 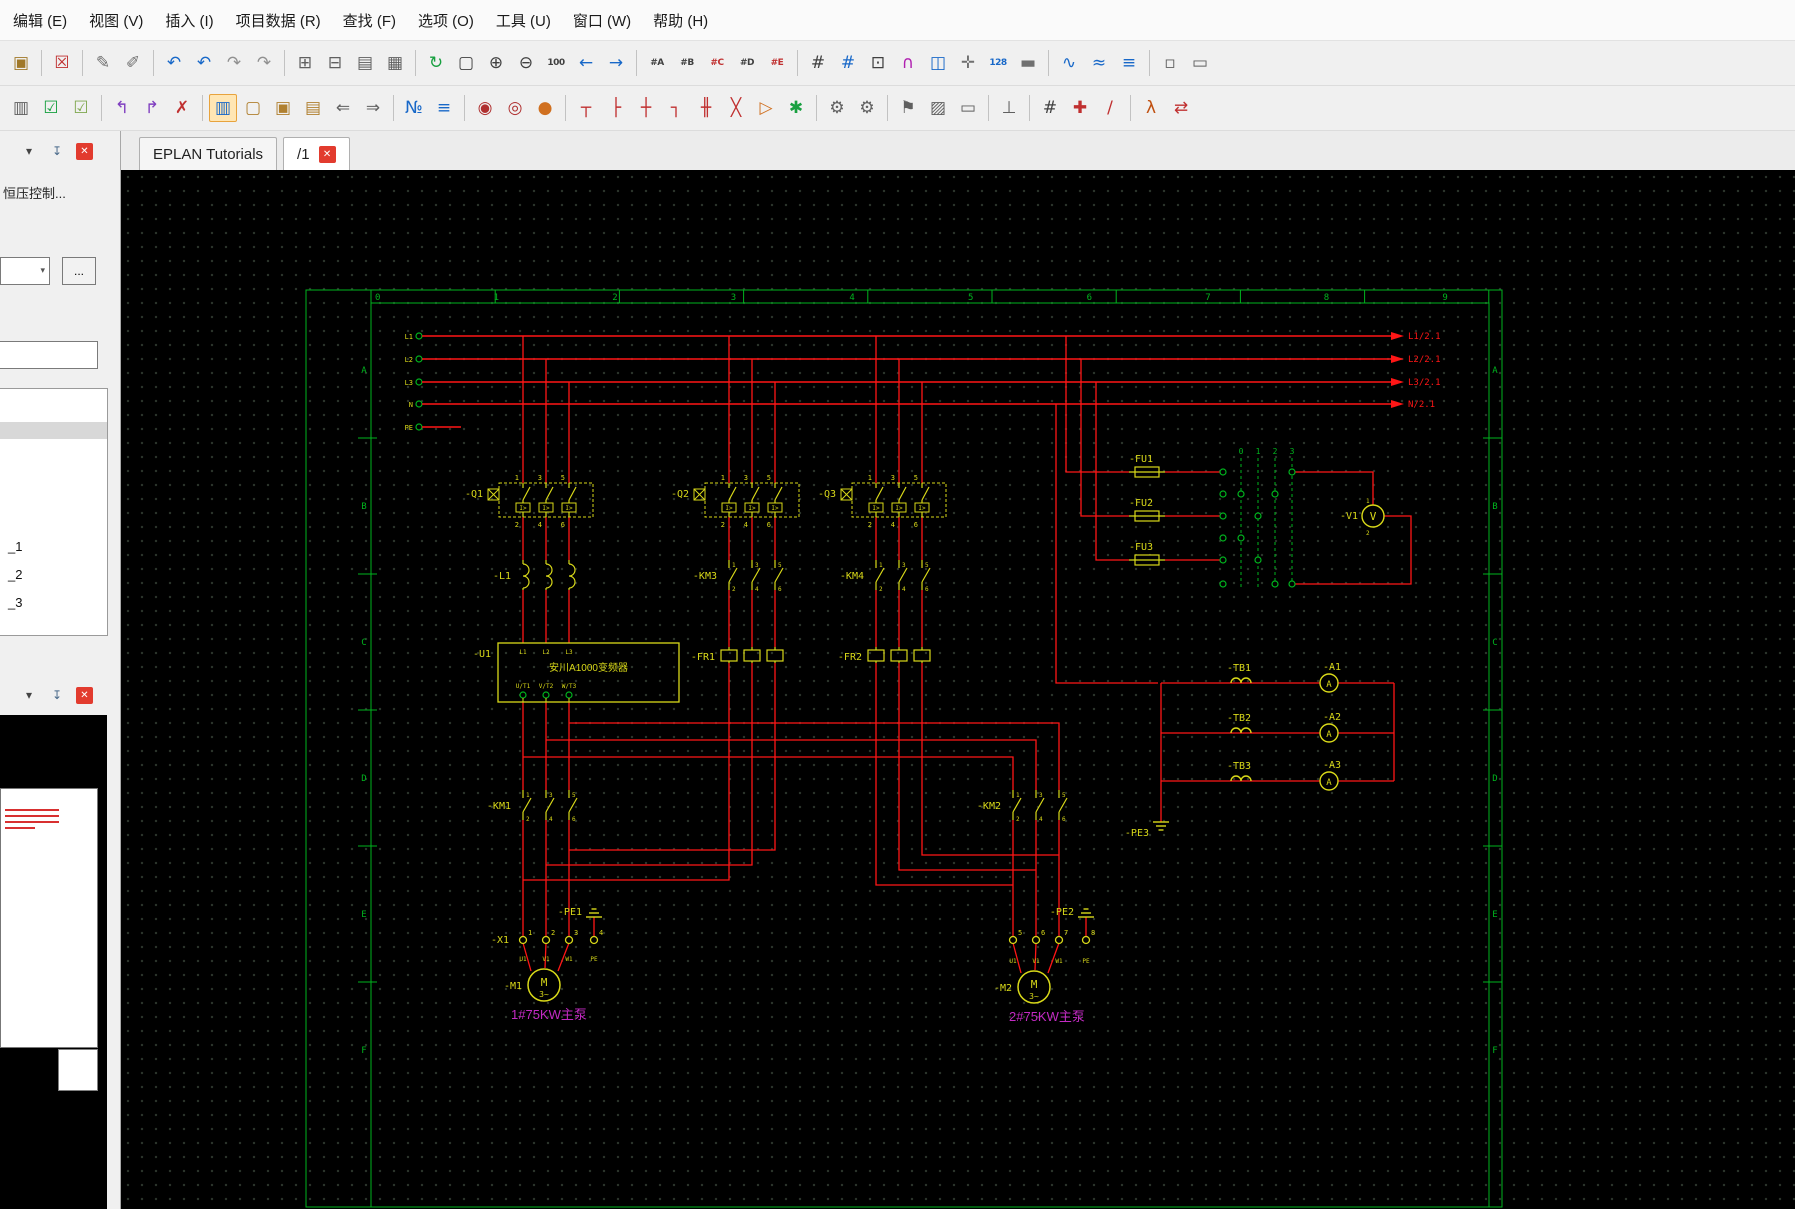 What do you see at coordinates (253, 108) in the screenshot?
I see `new-page-icon: ▢` at bounding box center [253, 108].